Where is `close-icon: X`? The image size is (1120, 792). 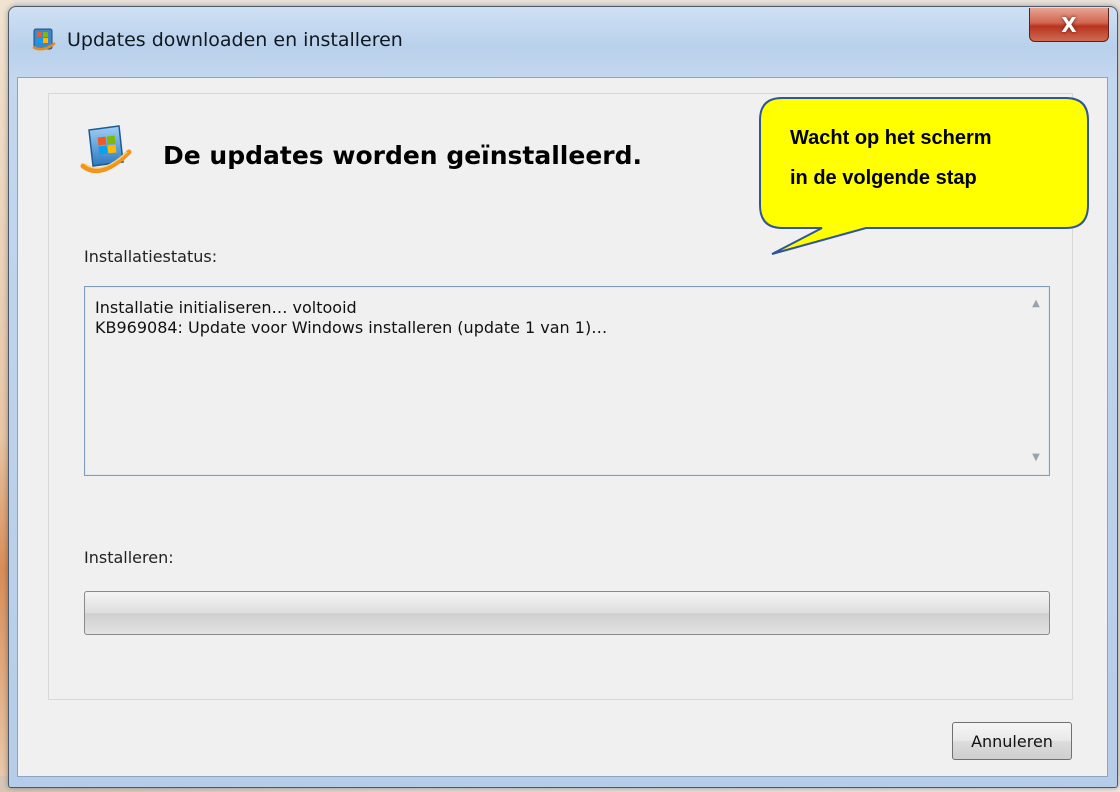
close-icon: X is located at coordinates (1069, 24).